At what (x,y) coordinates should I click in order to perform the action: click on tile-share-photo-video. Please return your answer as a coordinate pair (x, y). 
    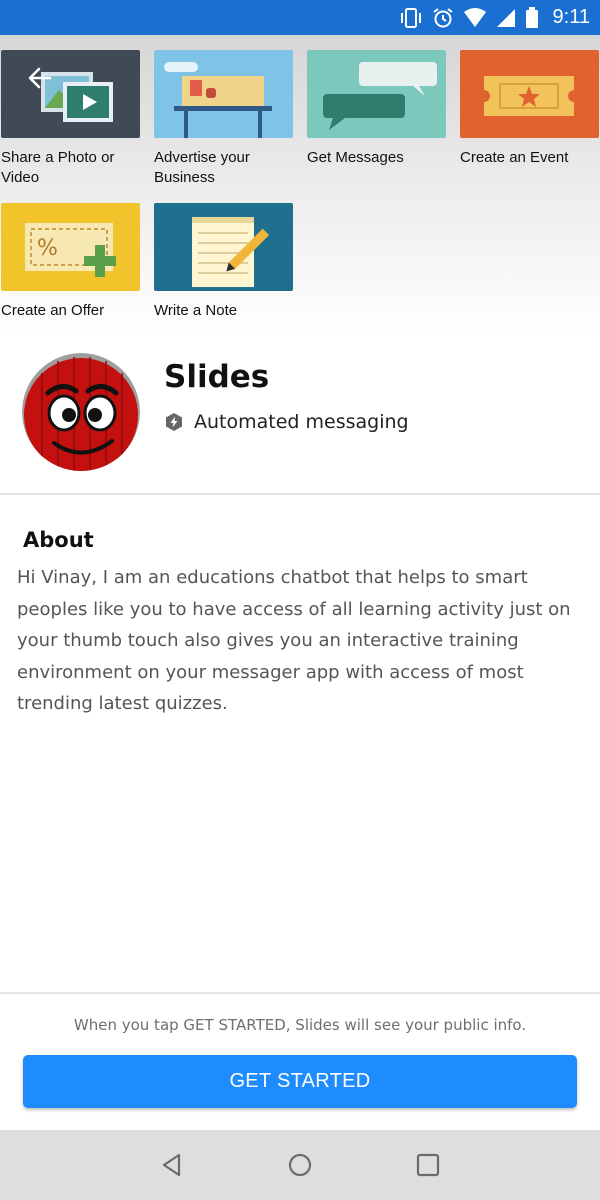
    Looking at the image, I should click on (70, 94).